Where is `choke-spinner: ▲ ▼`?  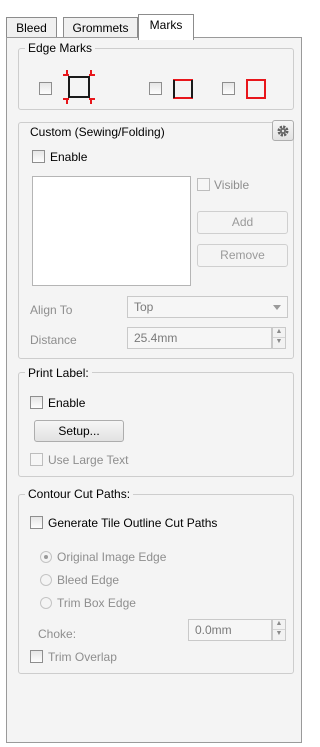
choke-spinner: ▲ ▼ is located at coordinates (279, 630).